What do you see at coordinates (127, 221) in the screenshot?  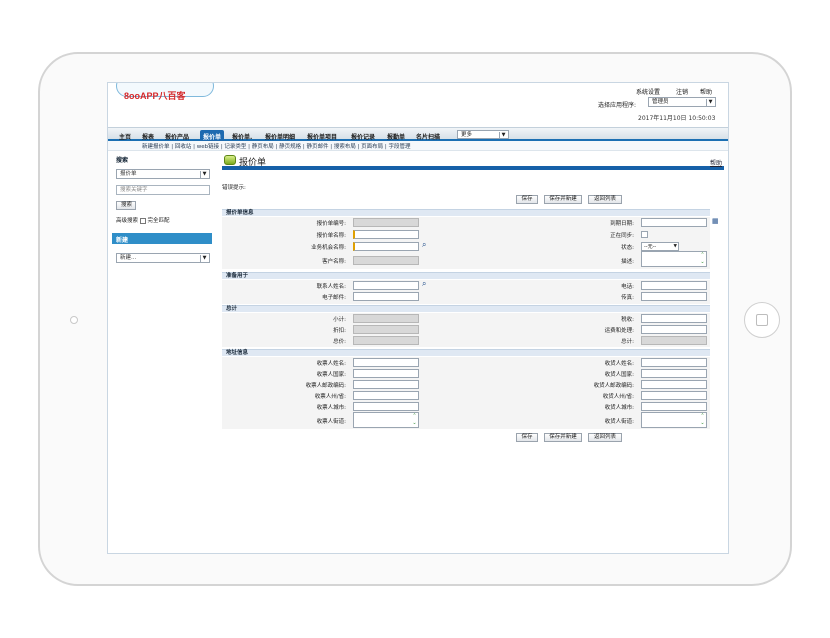 I see `advanced-search-link: 高级搜索` at bounding box center [127, 221].